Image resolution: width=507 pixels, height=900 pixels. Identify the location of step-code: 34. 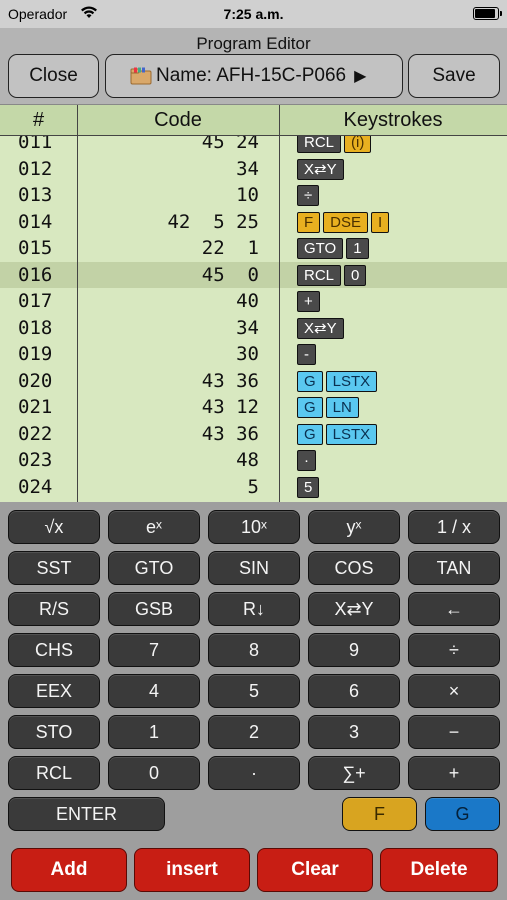
(247, 327).